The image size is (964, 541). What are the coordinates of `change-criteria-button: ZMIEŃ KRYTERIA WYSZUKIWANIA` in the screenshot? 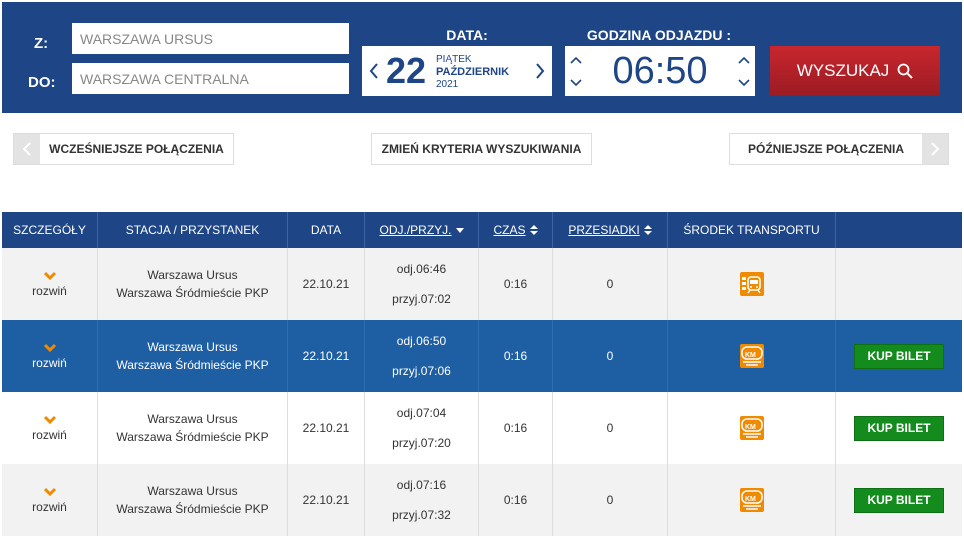 It's located at (481, 149).